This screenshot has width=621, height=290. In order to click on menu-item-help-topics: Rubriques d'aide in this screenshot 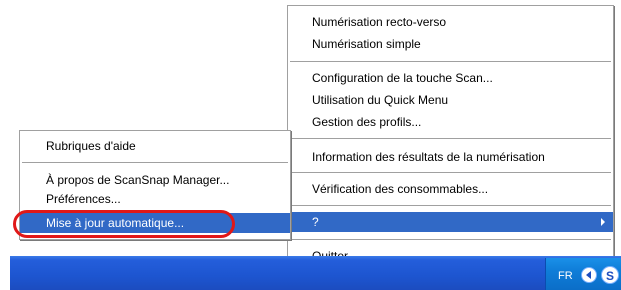, I will do `click(155, 146)`.